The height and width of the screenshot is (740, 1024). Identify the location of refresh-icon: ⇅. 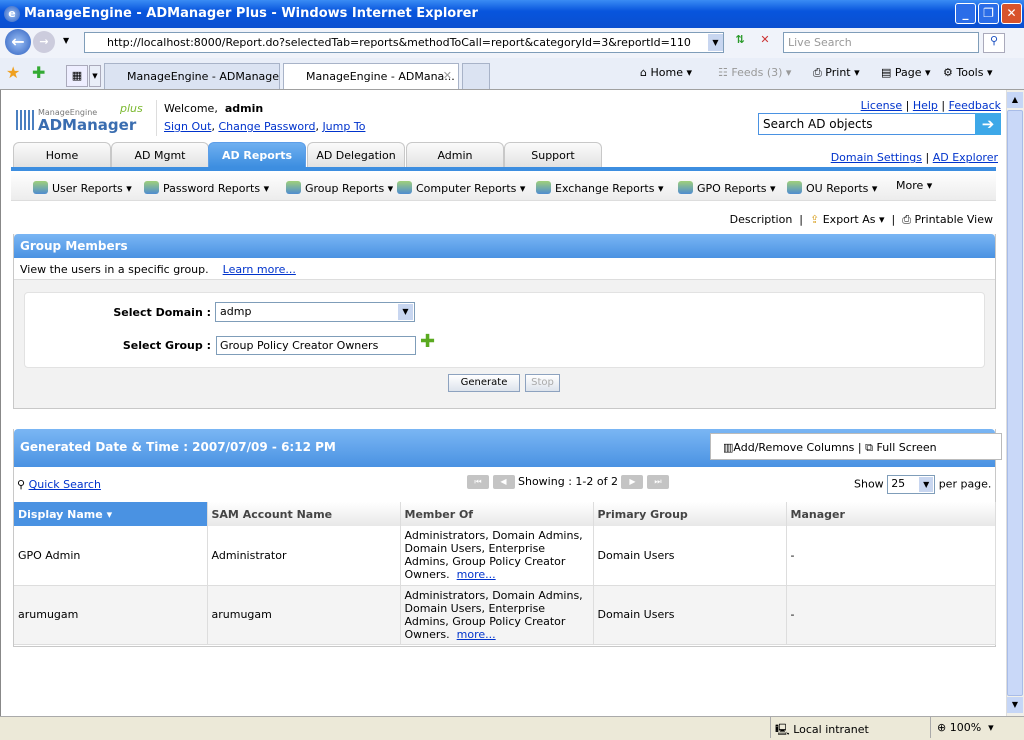
(740, 43).